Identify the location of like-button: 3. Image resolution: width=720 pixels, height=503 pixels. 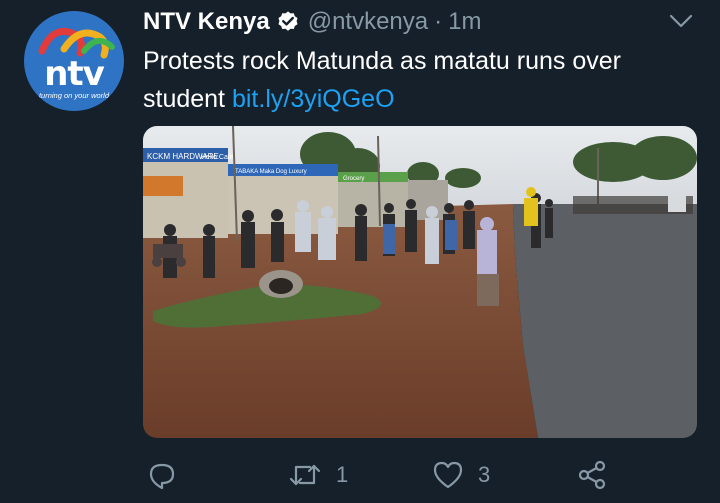
(461, 475).